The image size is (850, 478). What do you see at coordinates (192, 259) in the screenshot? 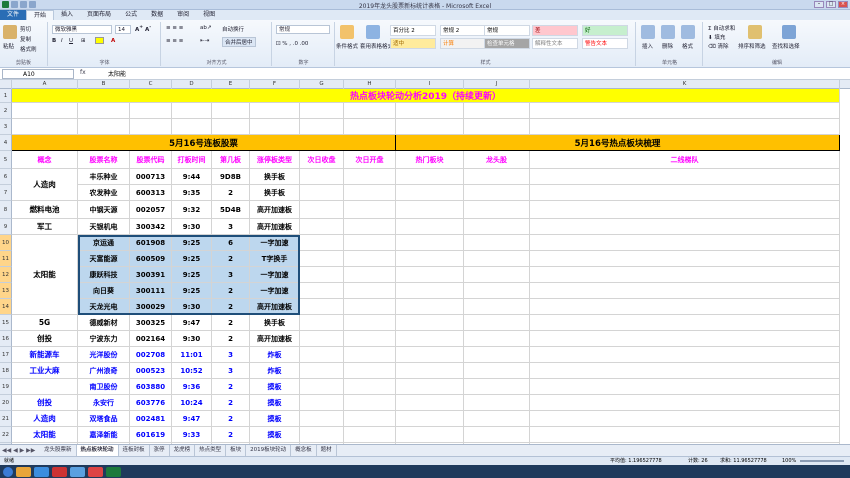
I see `board-time-cell: 9:25` at bounding box center [192, 259].